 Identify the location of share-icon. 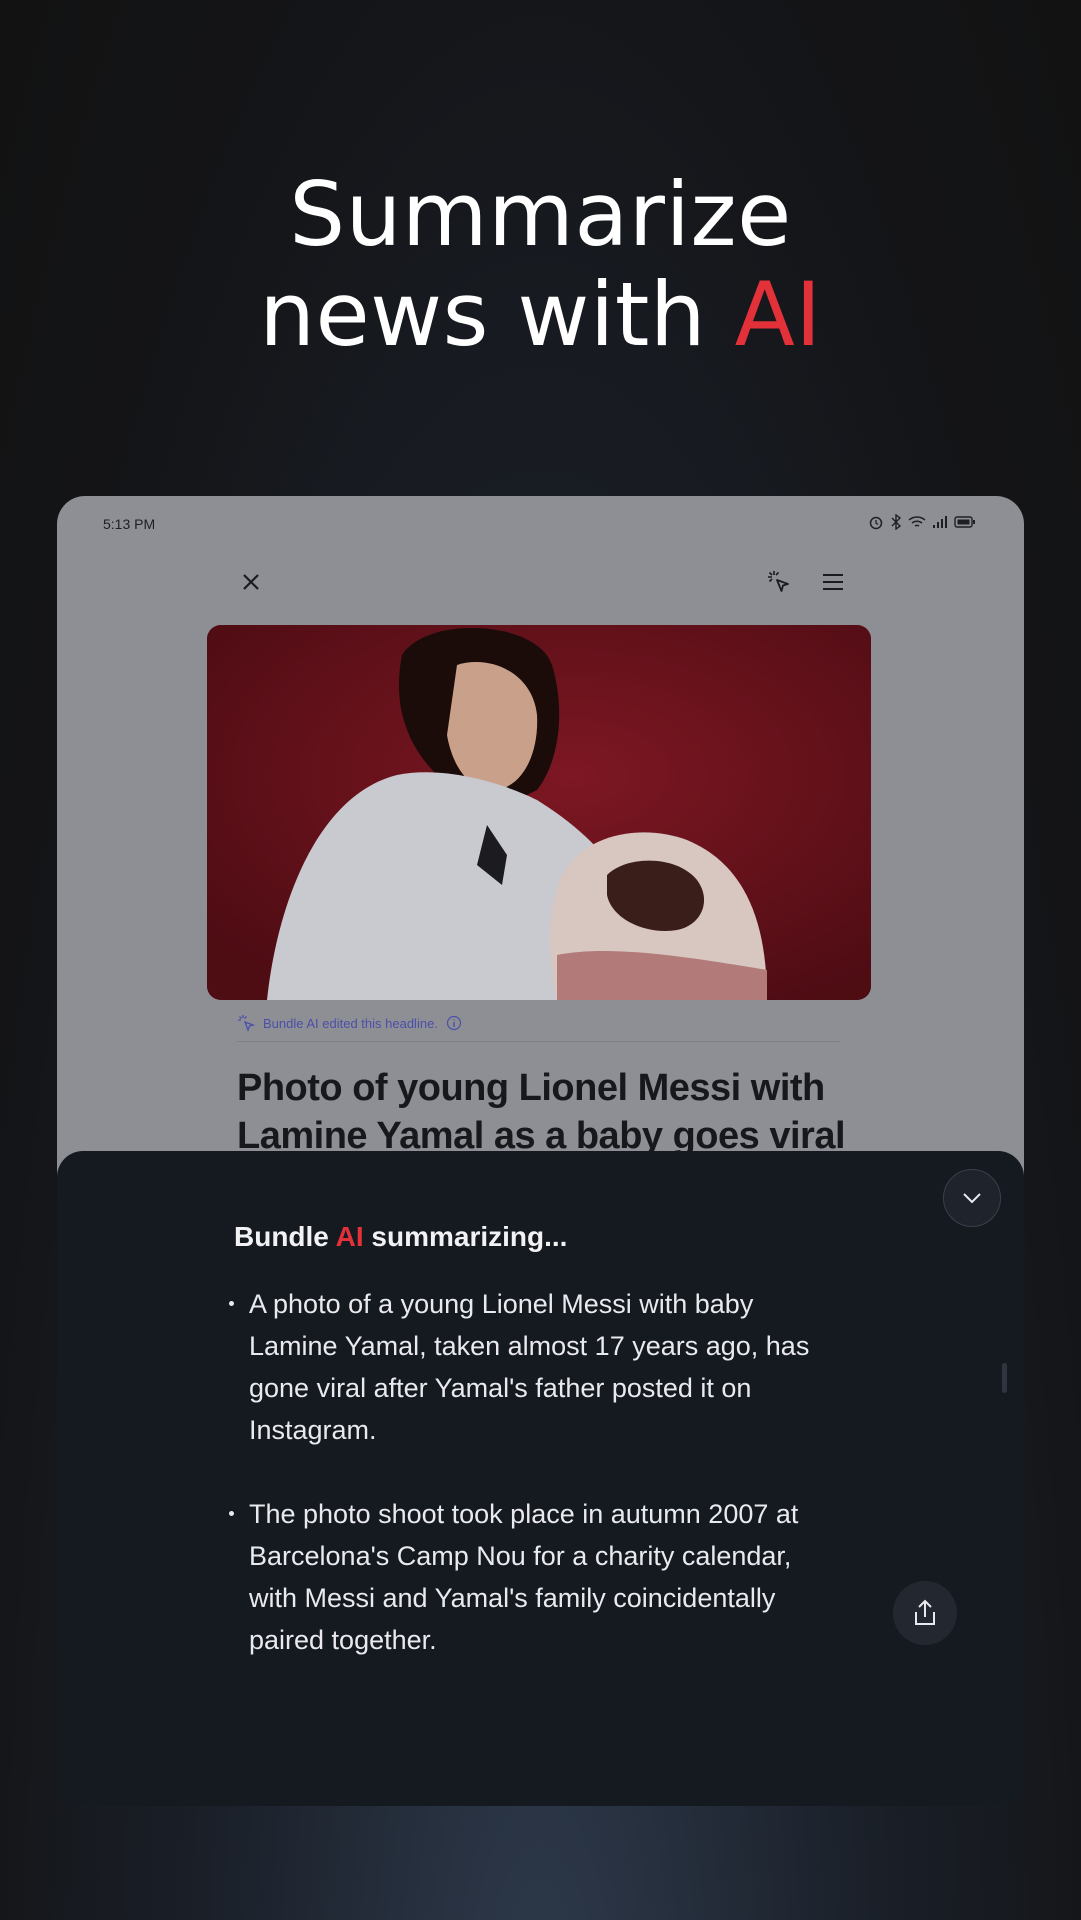
(925, 1612).